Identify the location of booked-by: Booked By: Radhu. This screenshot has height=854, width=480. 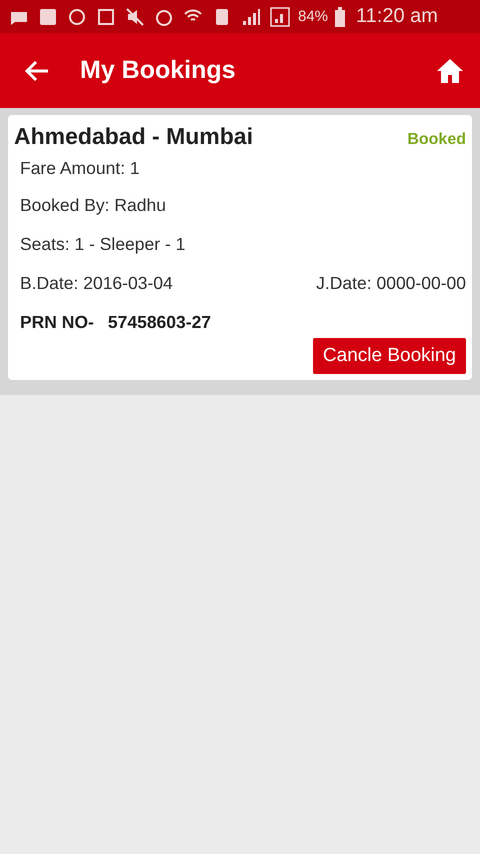
(93, 205).